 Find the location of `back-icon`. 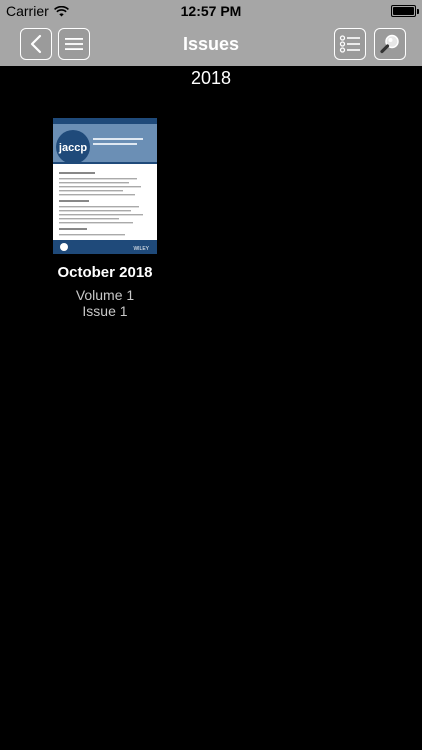

back-icon is located at coordinates (36, 44).